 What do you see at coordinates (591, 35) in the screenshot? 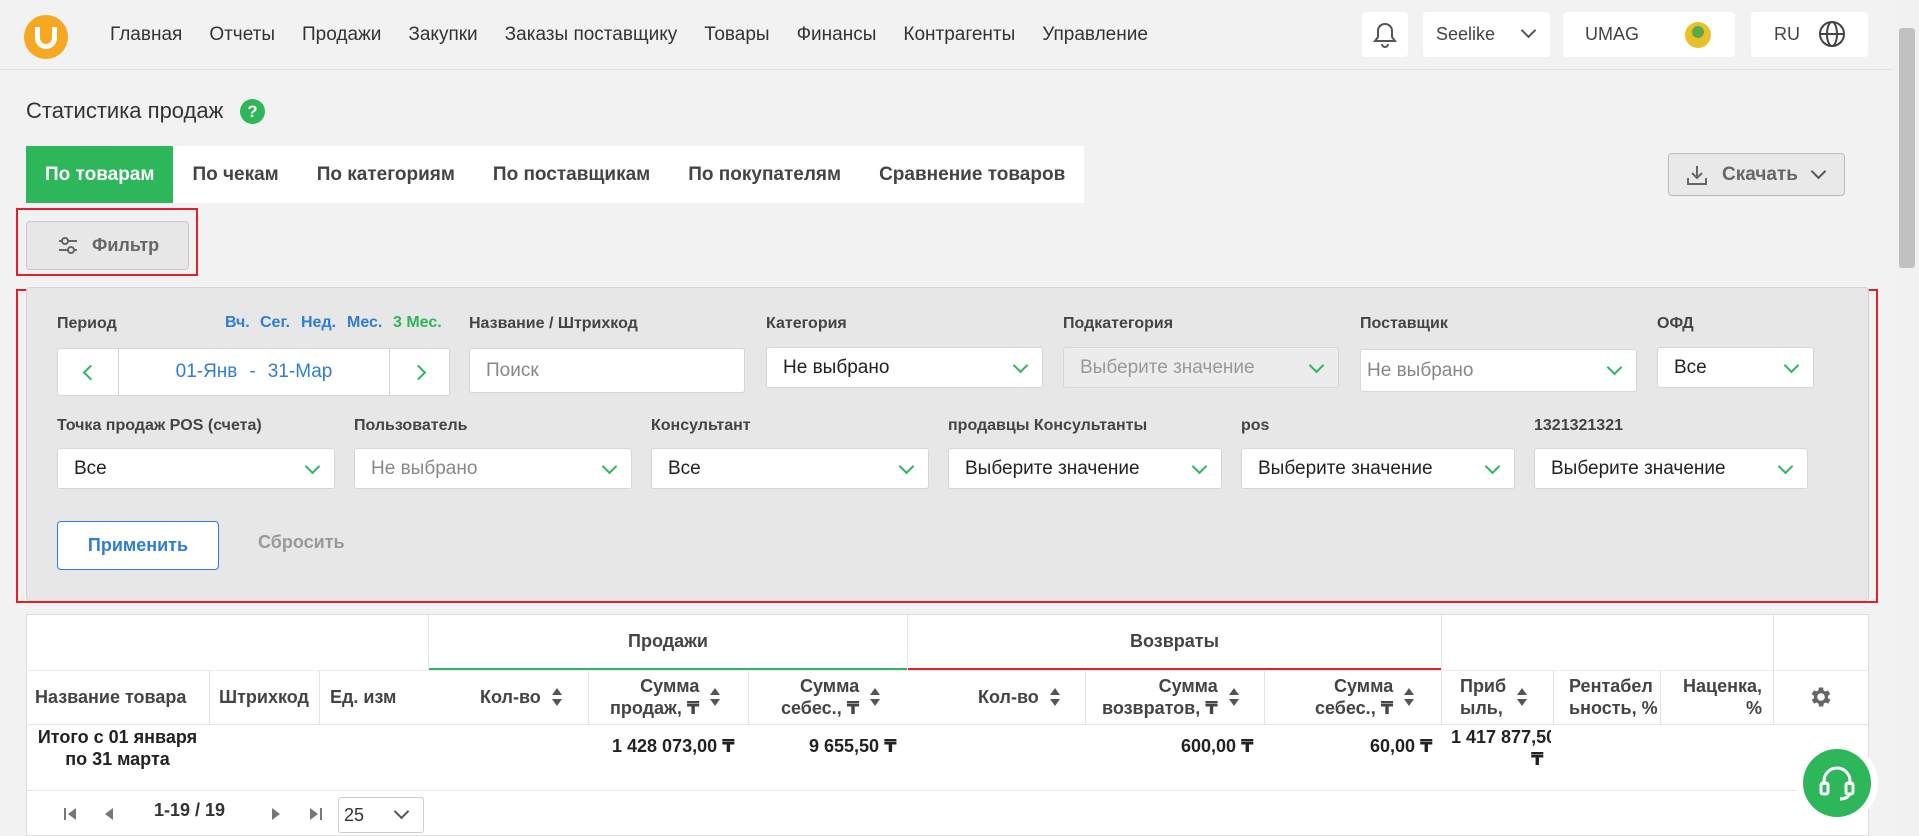
I see `nav-item-supplier-orders: Заказы поставщику` at bounding box center [591, 35].